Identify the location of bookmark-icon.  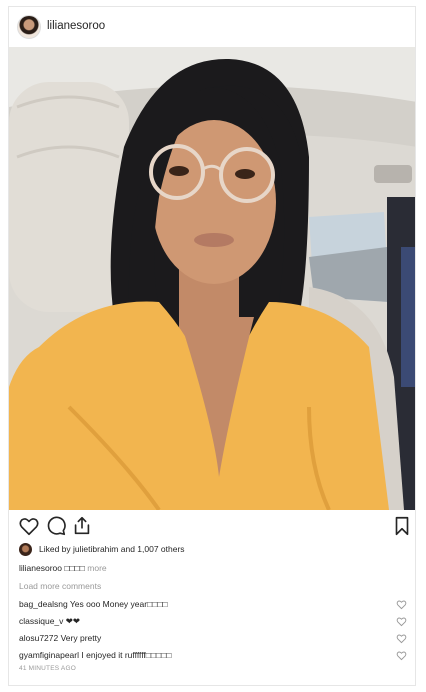
(402, 526).